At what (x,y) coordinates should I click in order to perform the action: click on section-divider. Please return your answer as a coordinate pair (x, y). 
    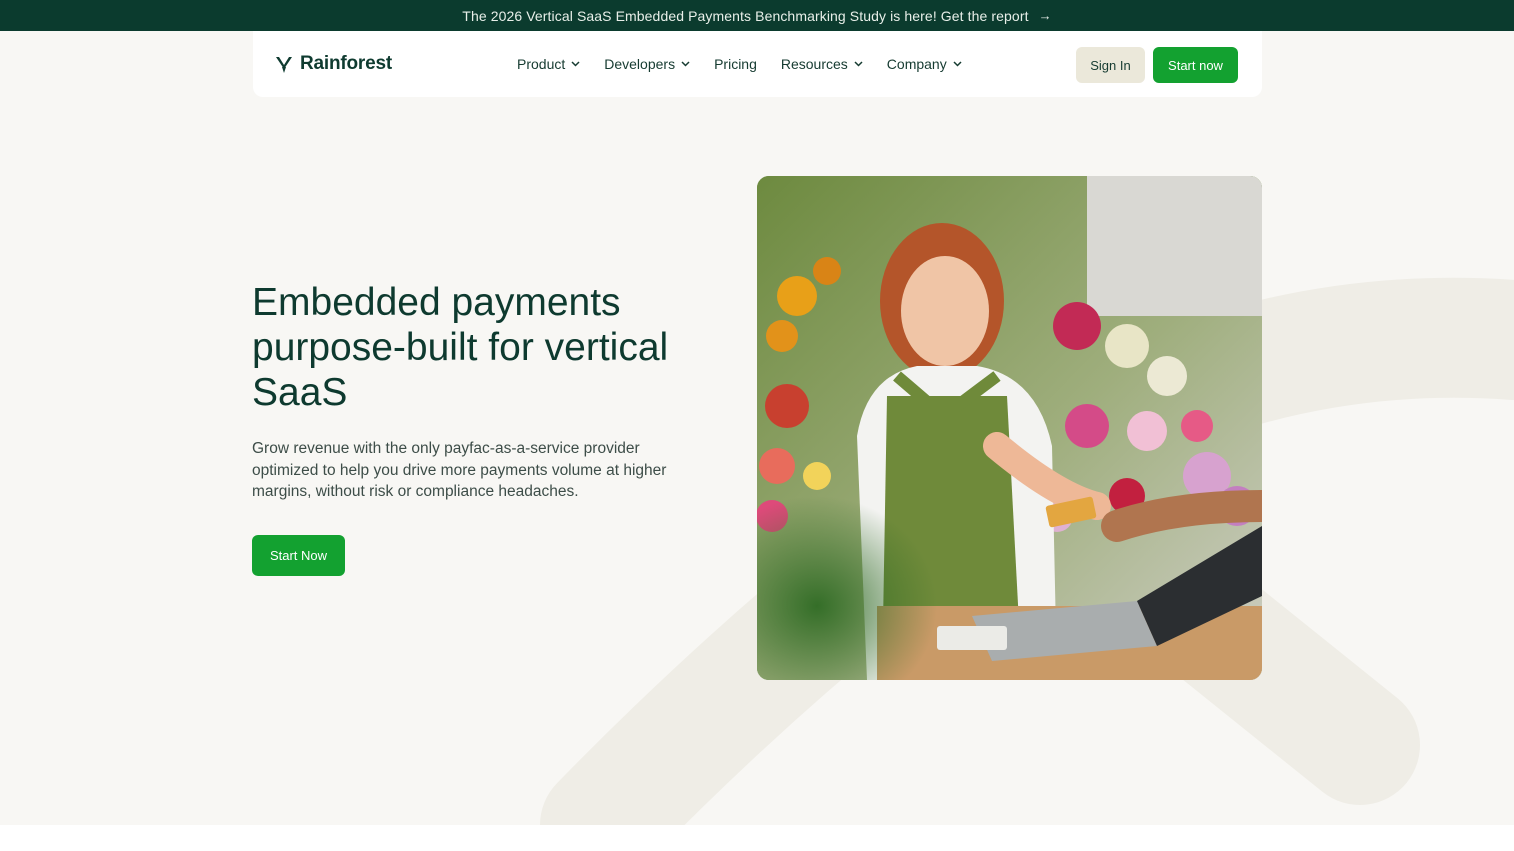
    Looking at the image, I should click on (757, 838).